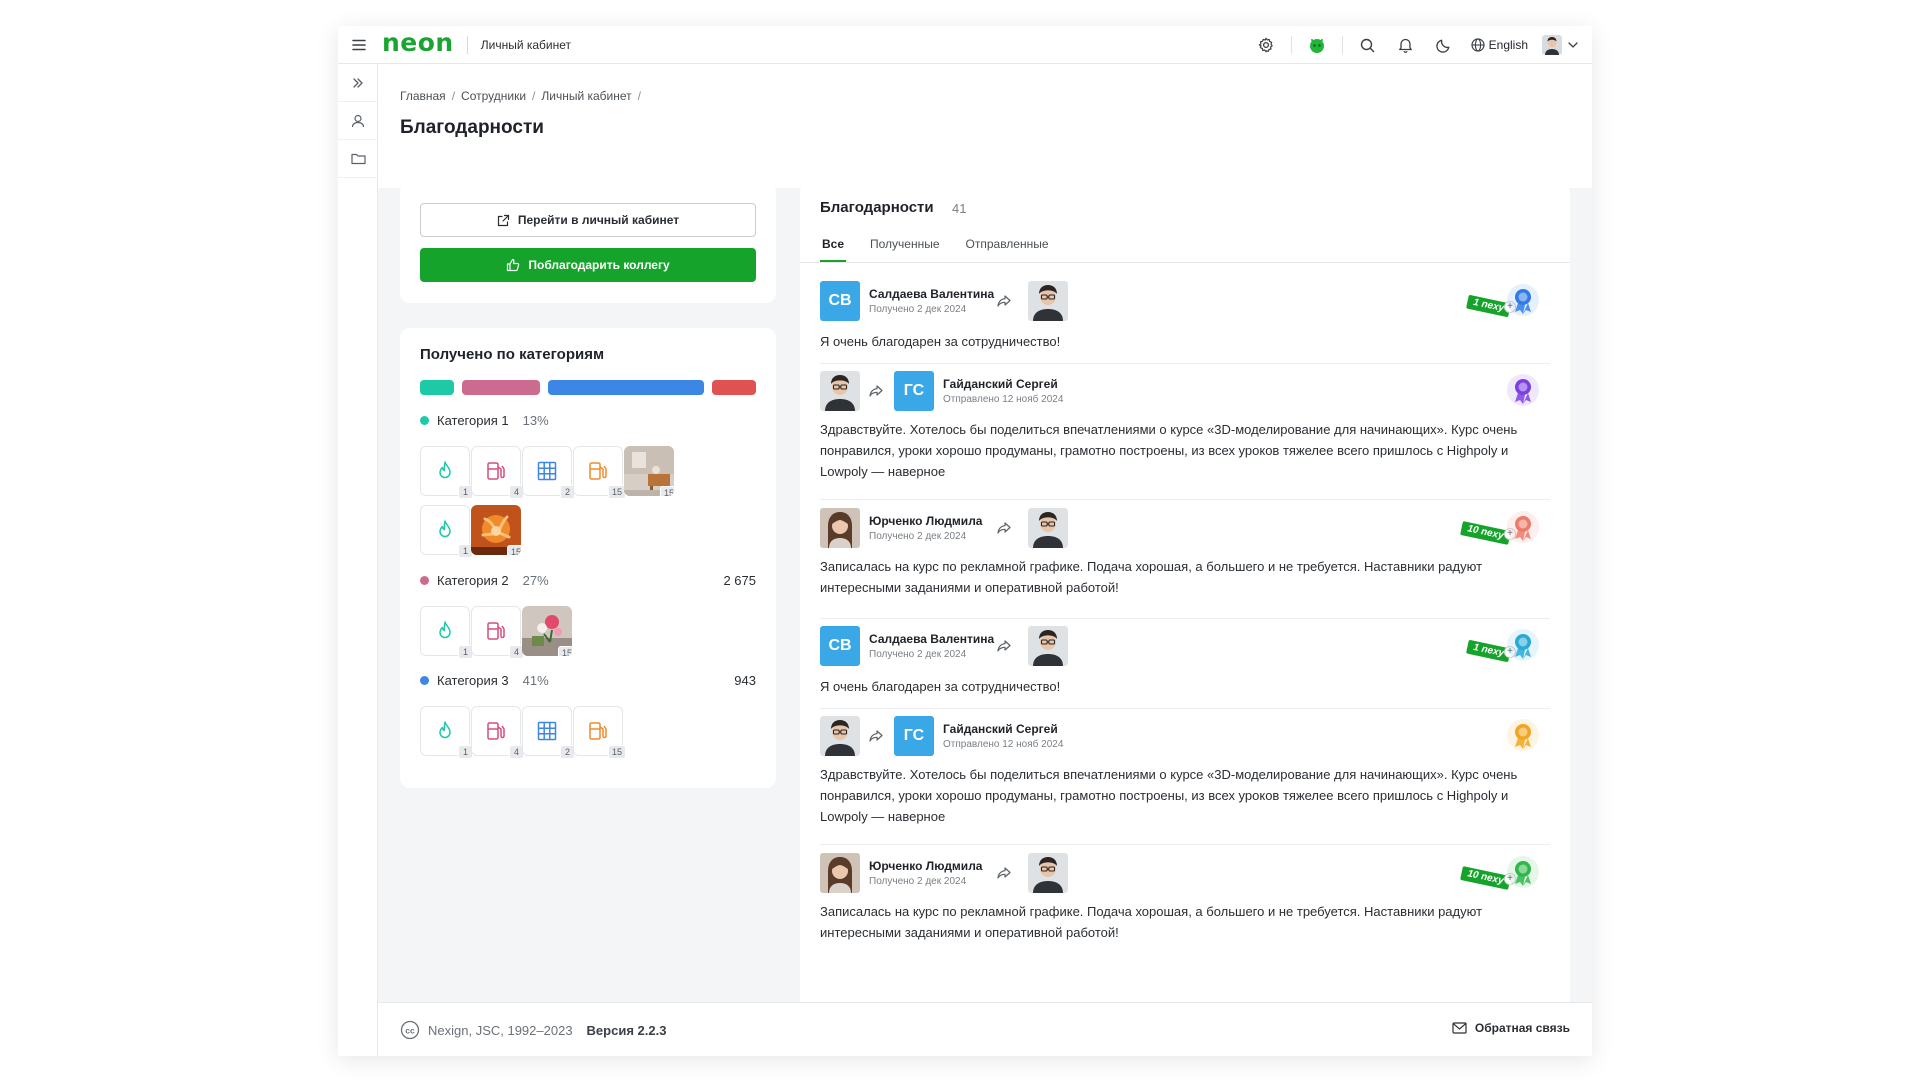  Describe the element at coordinates (1317, 45) in the screenshot. I see `app-icon` at that location.